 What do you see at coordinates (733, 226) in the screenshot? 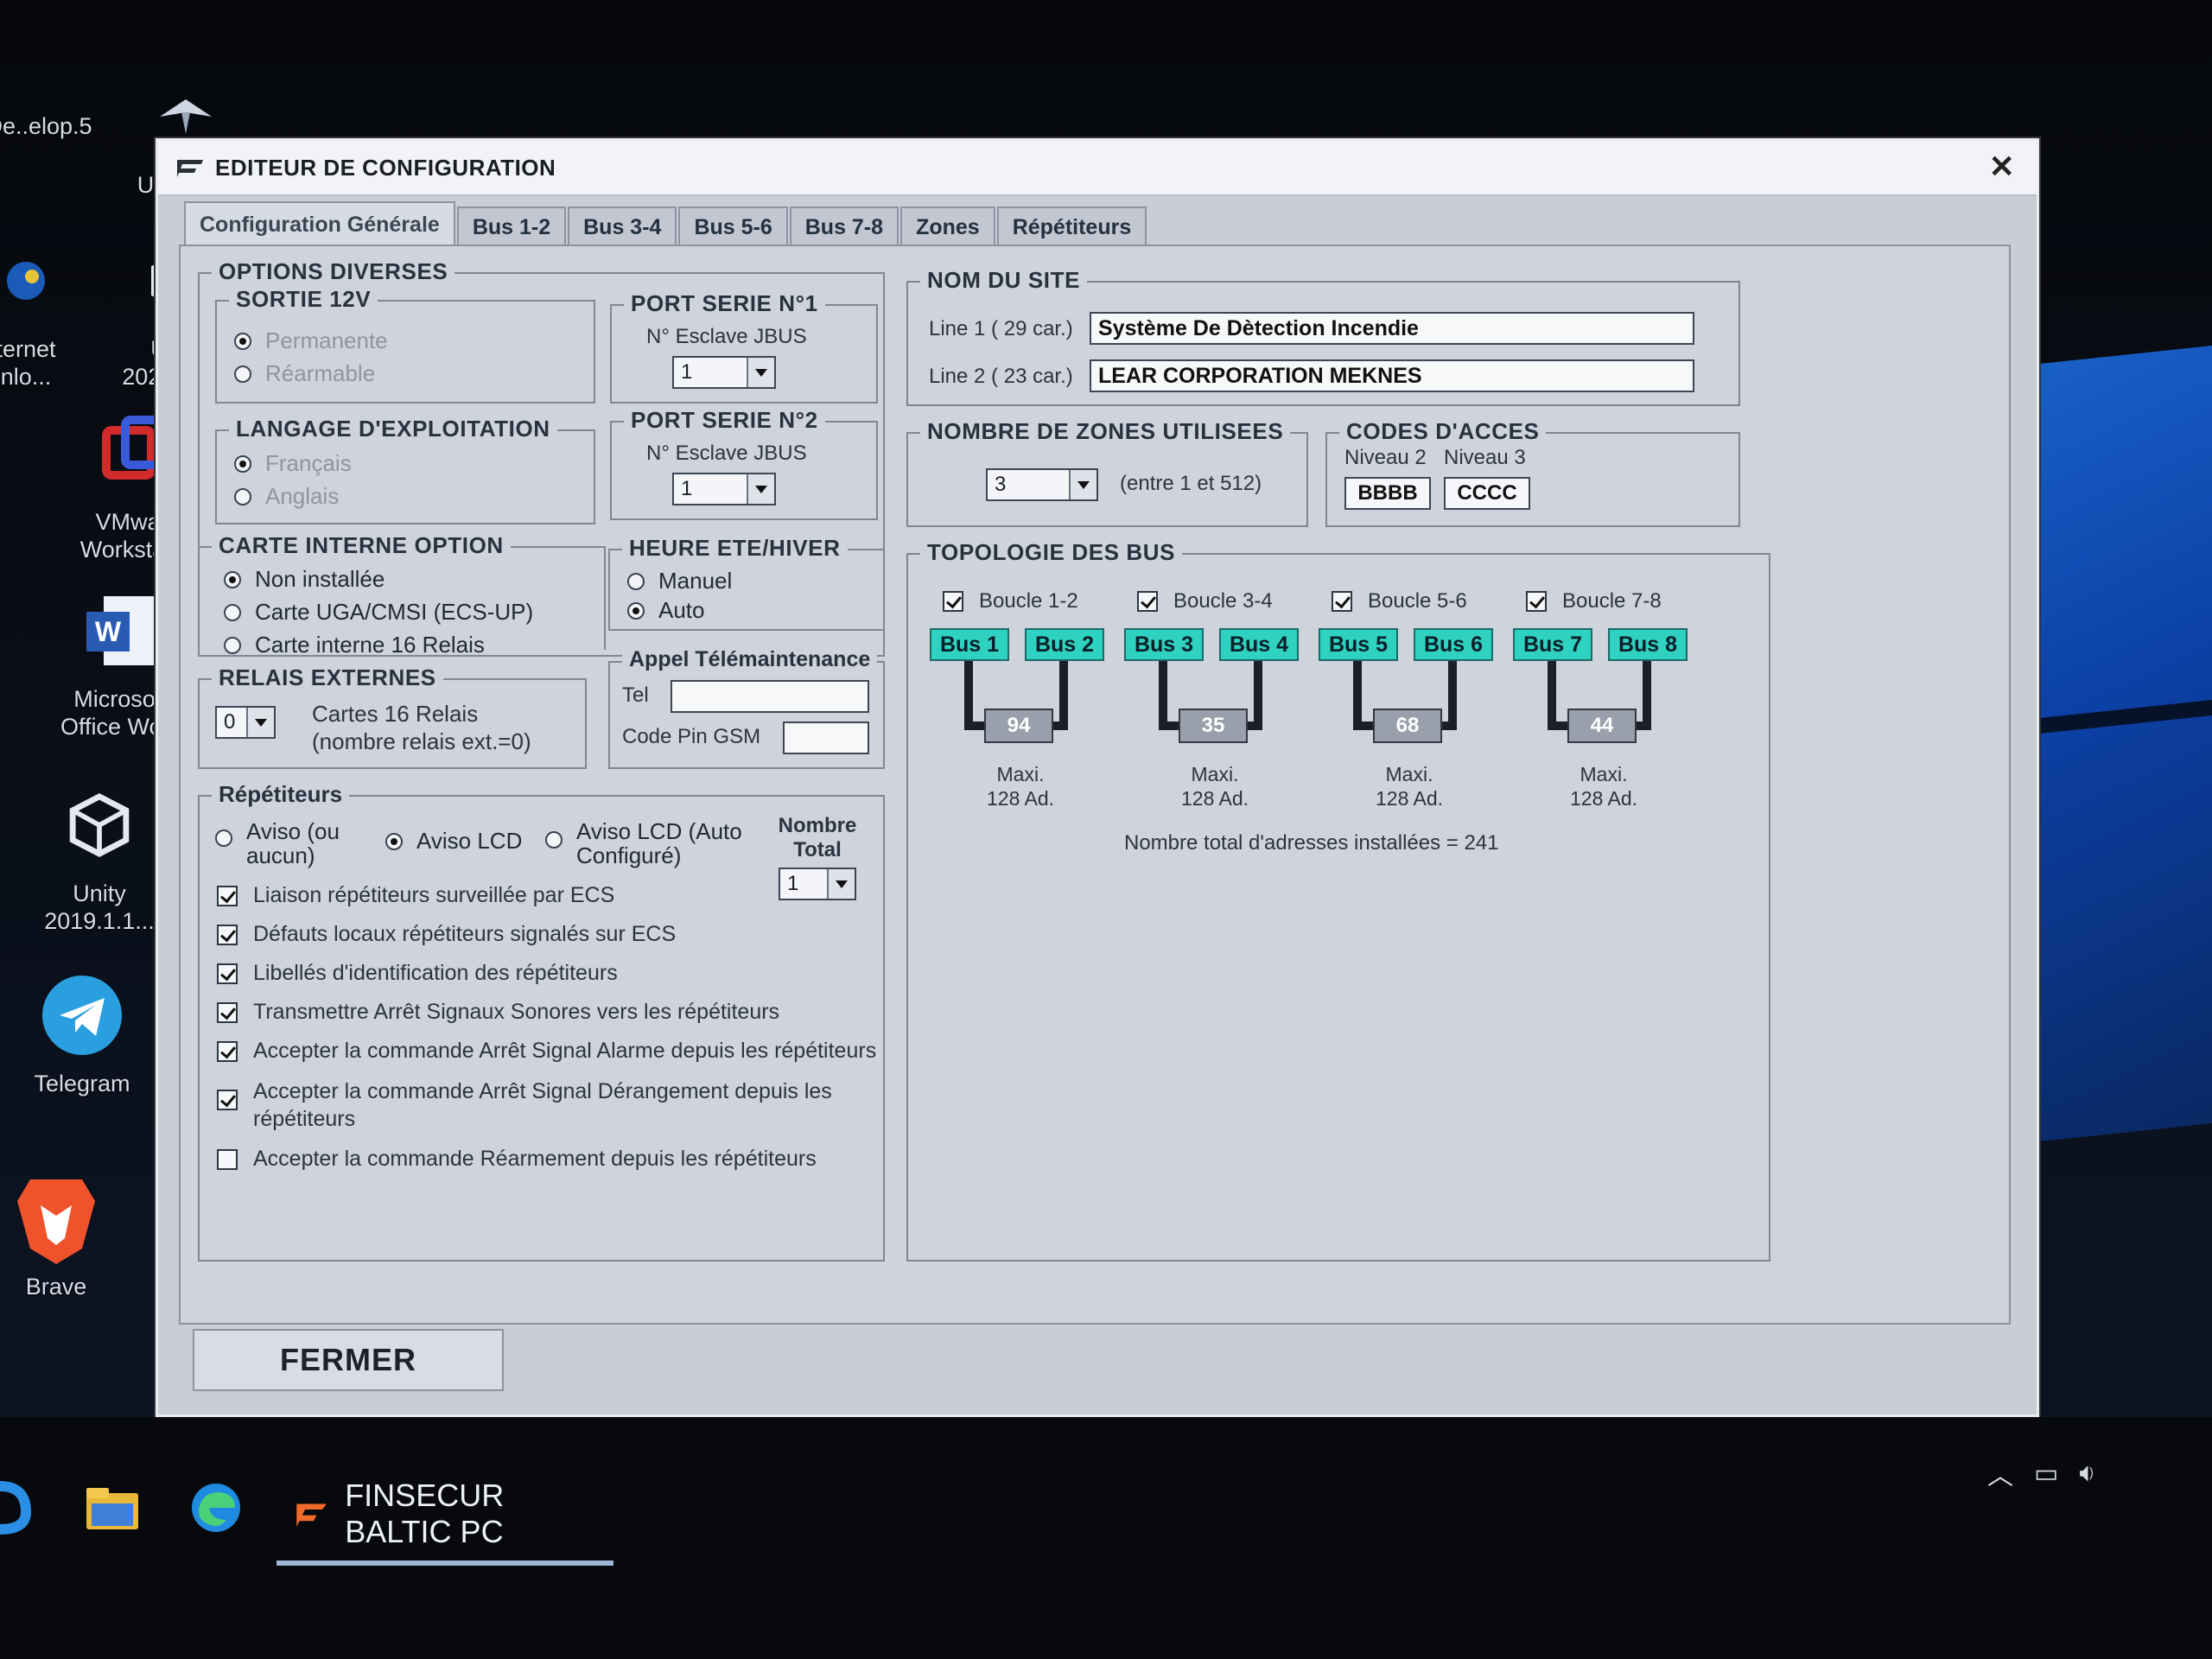
I see `tab-bus-5-6: Bus 5-6` at bounding box center [733, 226].